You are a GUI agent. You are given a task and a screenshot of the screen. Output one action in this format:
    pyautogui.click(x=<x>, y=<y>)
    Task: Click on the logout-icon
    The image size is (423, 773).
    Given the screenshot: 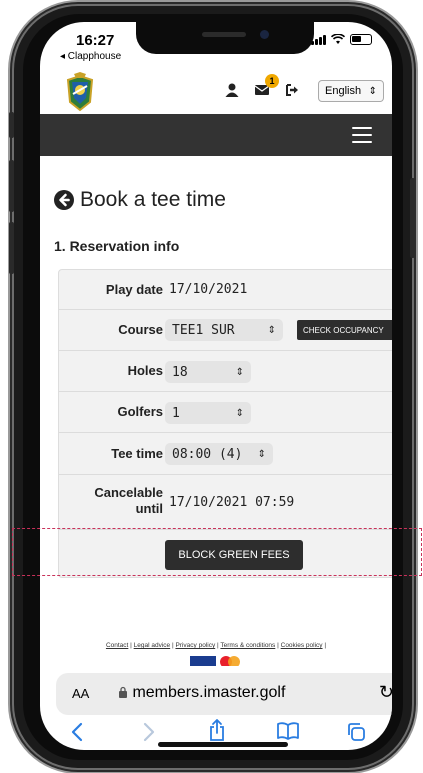 What is the action you would take?
    pyautogui.click(x=292, y=90)
    